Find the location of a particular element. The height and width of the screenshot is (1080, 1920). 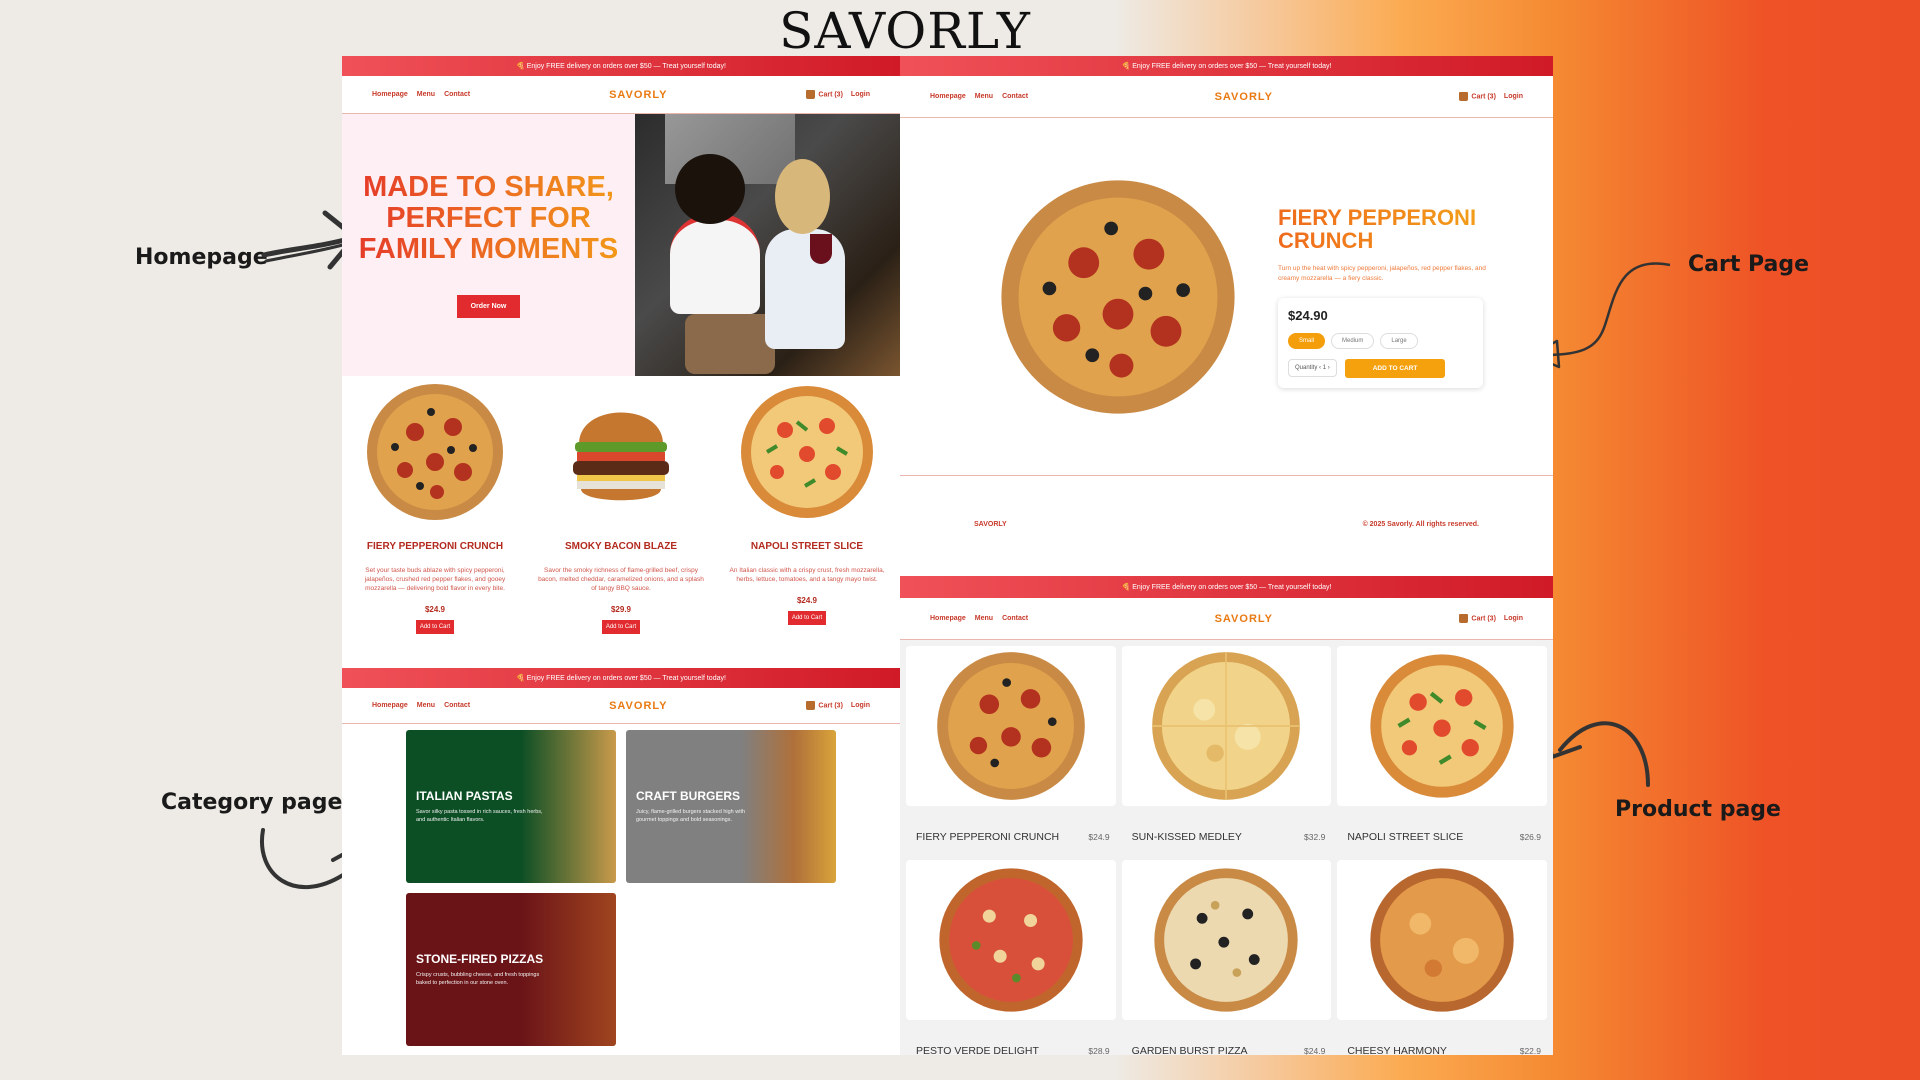

cheese-pizza-image is located at coordinates (1226, 726).